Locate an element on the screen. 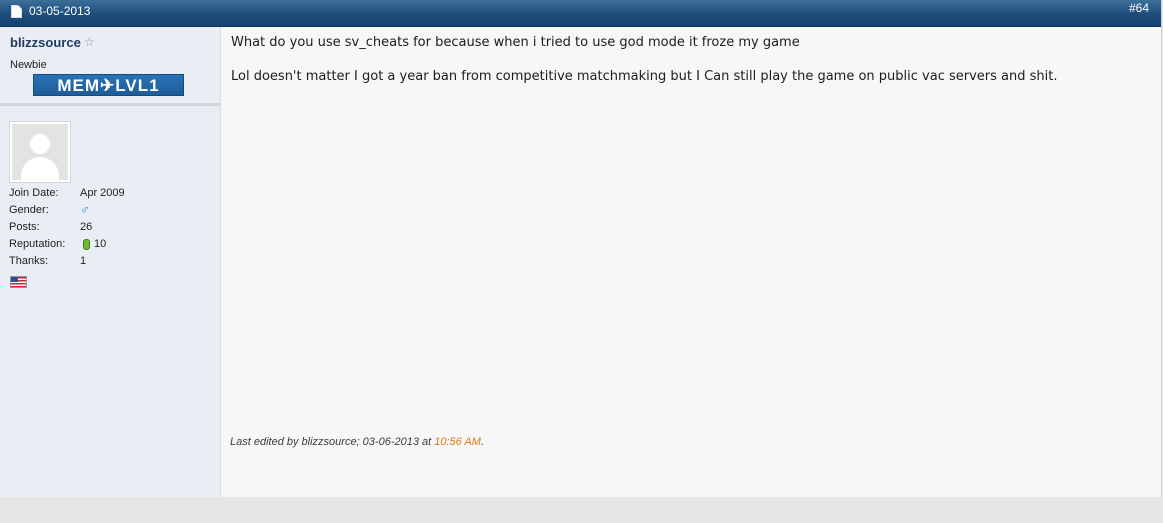 Image resolution: width=1163 pixels, height=523 pixels. reputation-row: Reputation: 10 is located at coordinates (109, 246).